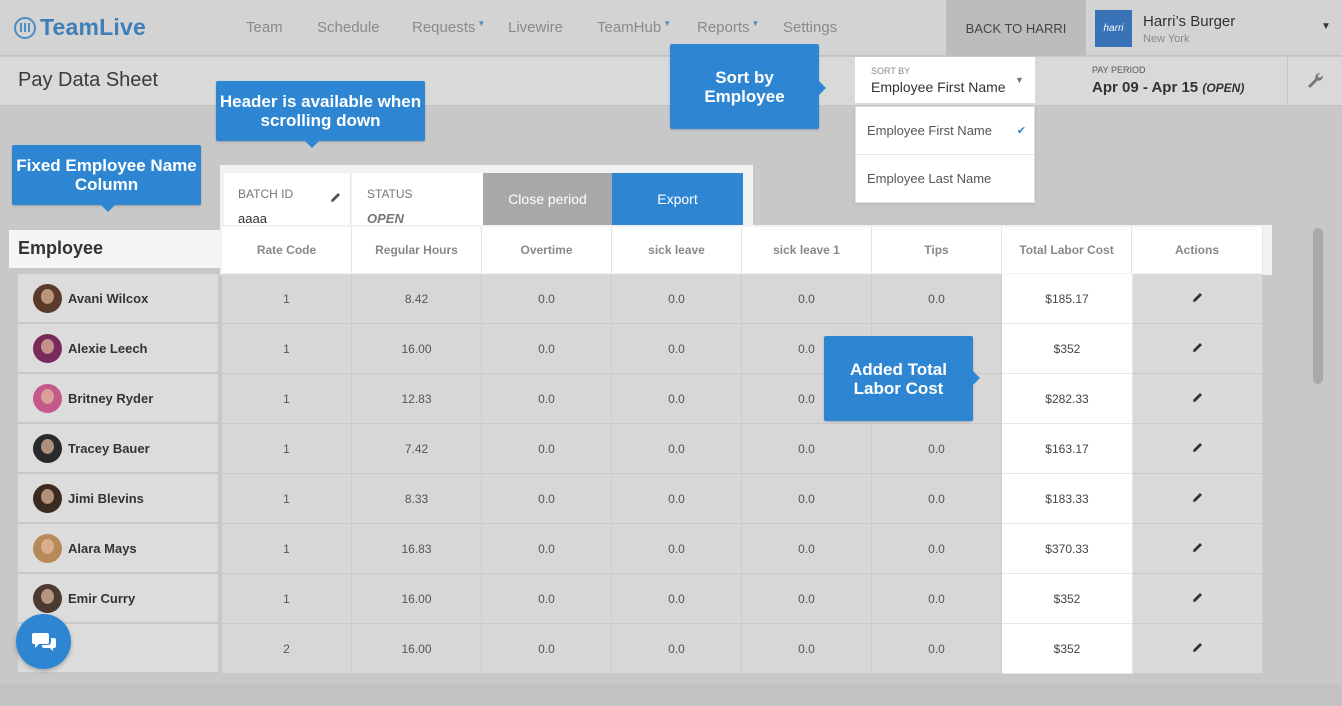 The height and width of the screenshot is (706, 1342). I want to click on pay-period-value: Apr 09 - Apr 15 (OPEN), so click(1168, 87).